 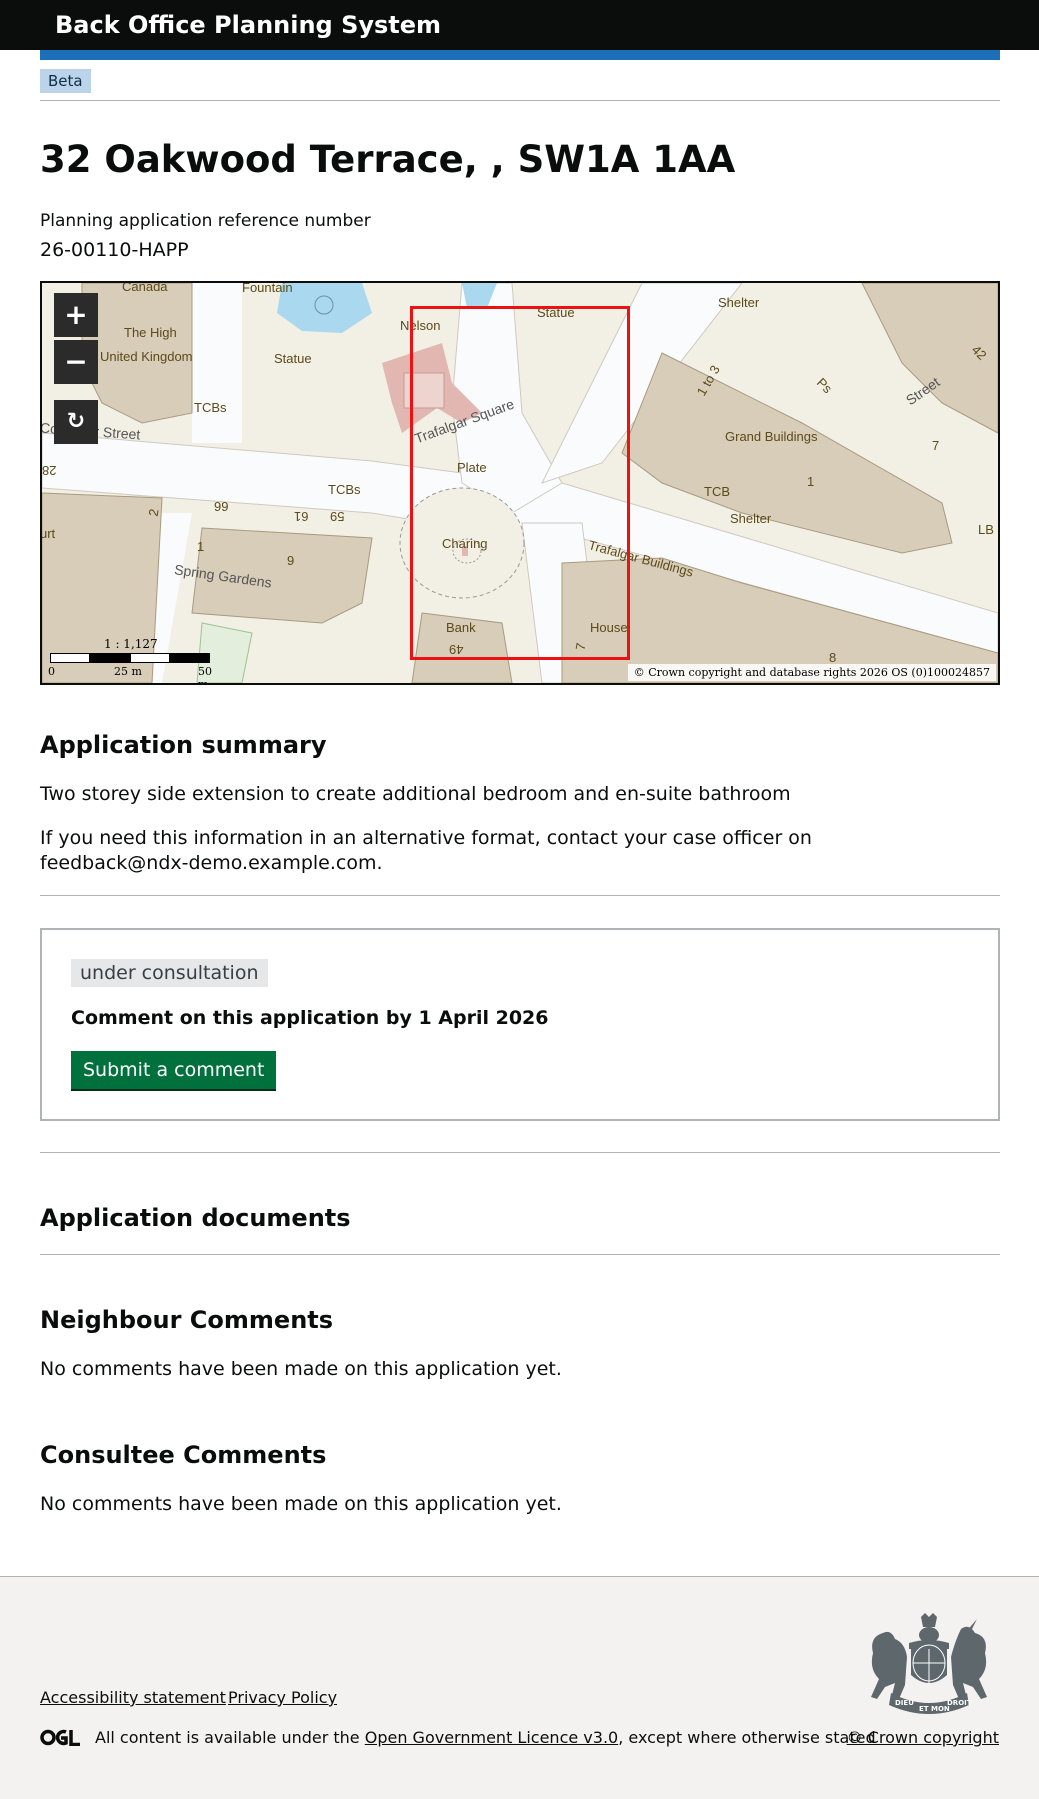 I want to click on map-label-n99: 99, so click(x=221, y=506).